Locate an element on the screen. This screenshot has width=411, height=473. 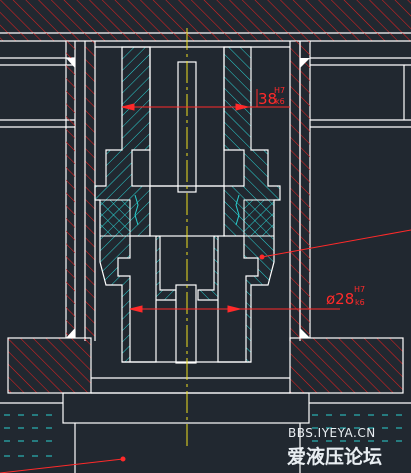
watermark-url: BBS.IYEYA.CN is located at coordinates (332, 433).